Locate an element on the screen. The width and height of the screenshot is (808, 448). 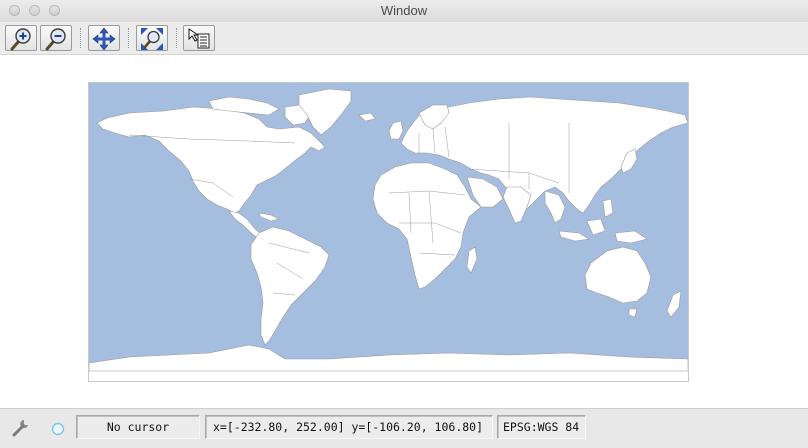
window-title: Window is located at coordinates (404, 10).